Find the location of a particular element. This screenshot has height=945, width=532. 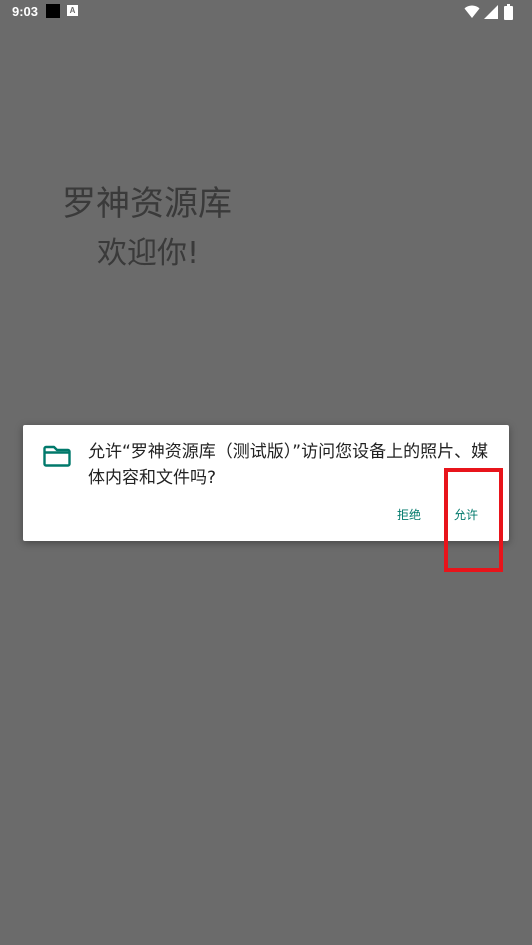

welcome-text: 欢迎你! is located at coordinates (148, 253).